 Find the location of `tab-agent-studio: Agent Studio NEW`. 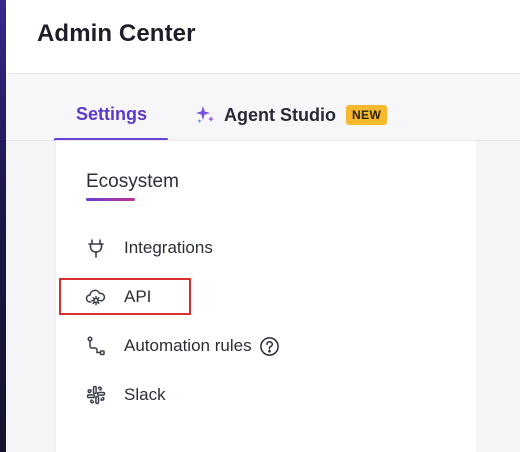

tab-agent-studio: Agent Studio NEW is located at coordinates (291, 115).